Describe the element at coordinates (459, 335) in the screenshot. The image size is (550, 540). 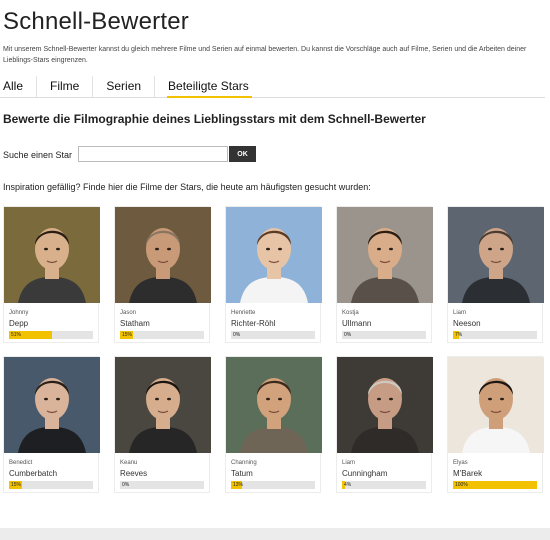
I see `rating-progress-text: 7%` at that location.